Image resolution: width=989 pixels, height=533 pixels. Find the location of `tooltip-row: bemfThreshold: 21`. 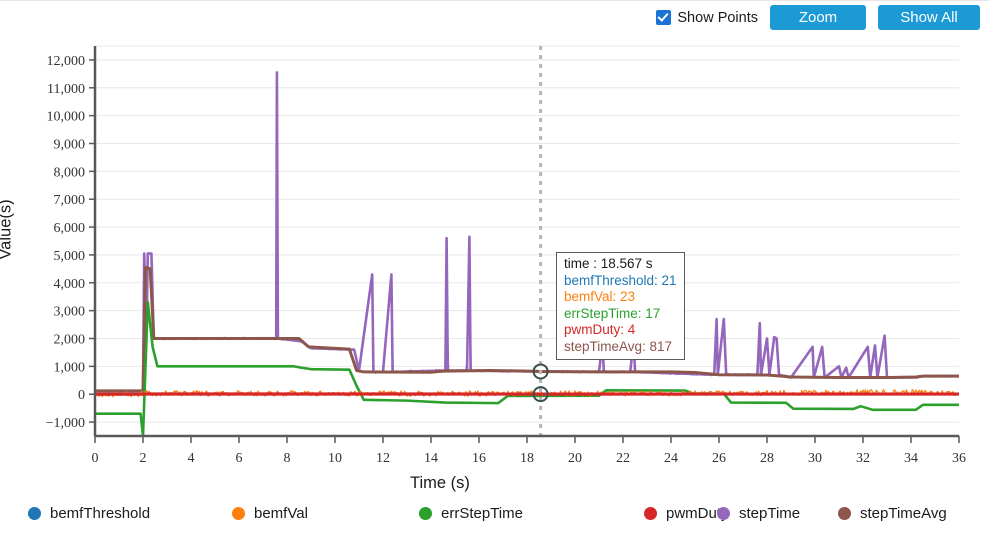

tooltip-row: bemfThreshold: 21 is located at coordinates (620, 280).